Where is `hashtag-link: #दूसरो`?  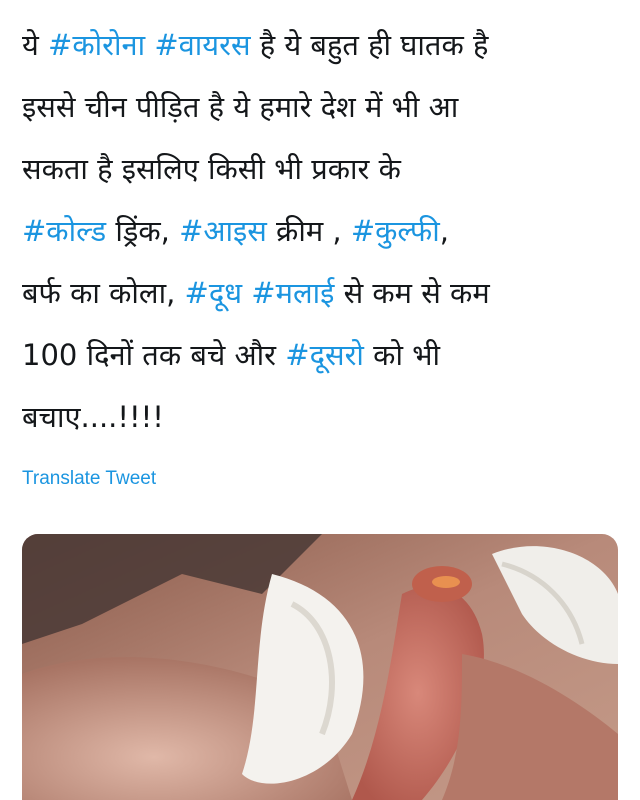 hashtag-link: #दूसरो is located at coordinates (324, 355).